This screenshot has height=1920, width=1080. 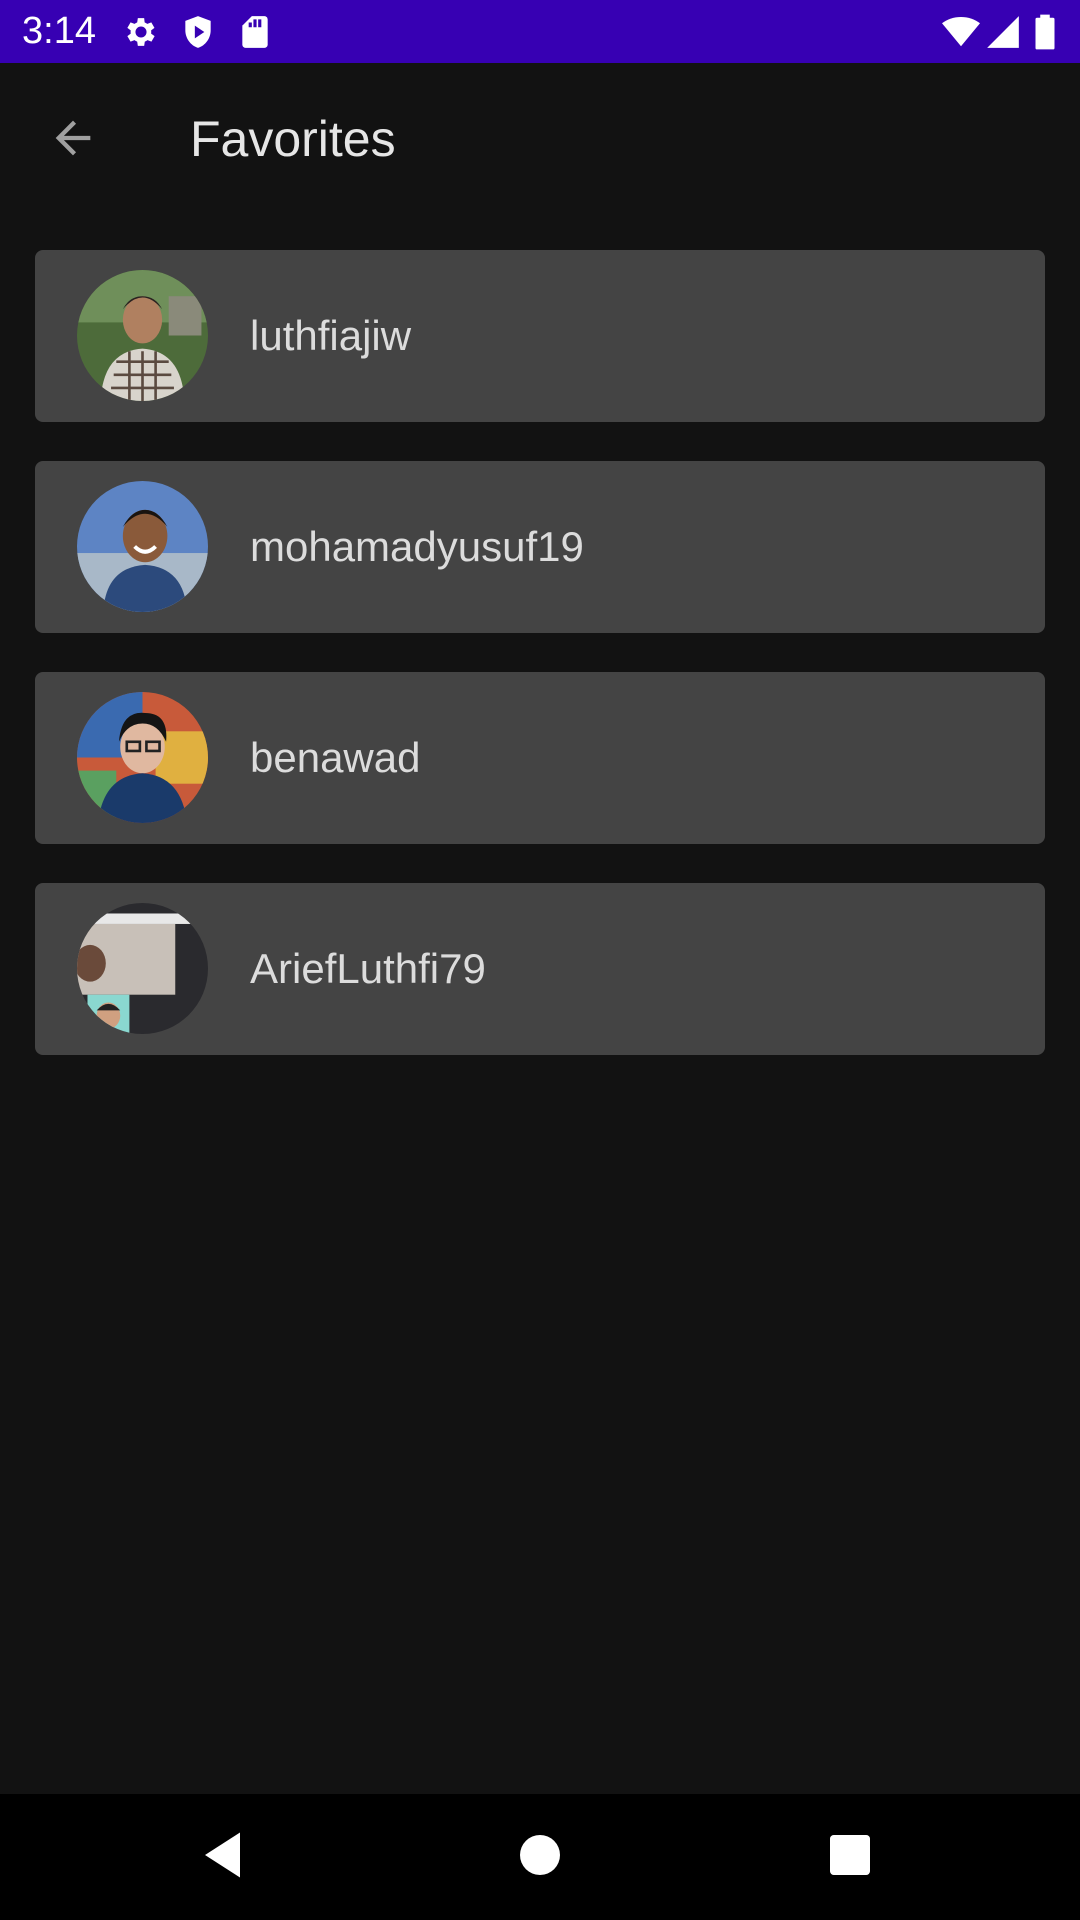 I want to click on app-bar: Favorites, so click(x=540, y=136).